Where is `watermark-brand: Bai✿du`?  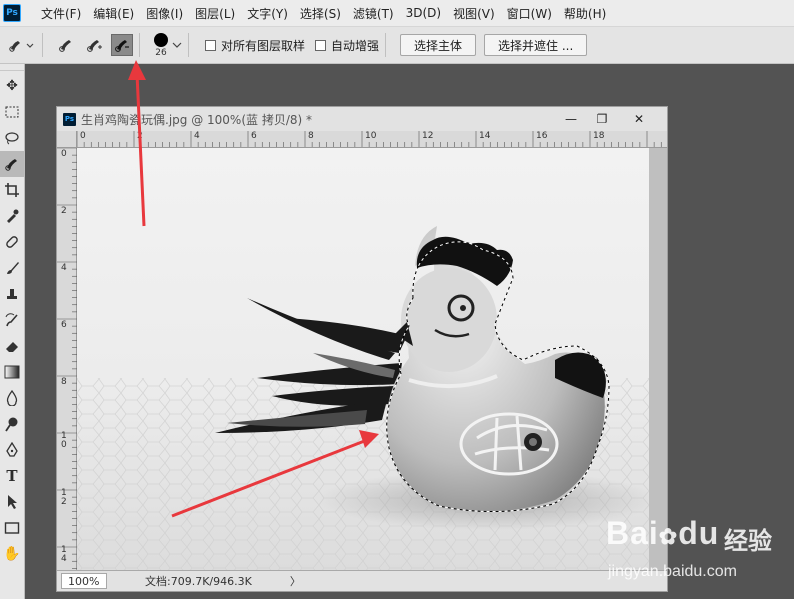
watermark-brand: Bai✿du is located at coordinates (663, 533).